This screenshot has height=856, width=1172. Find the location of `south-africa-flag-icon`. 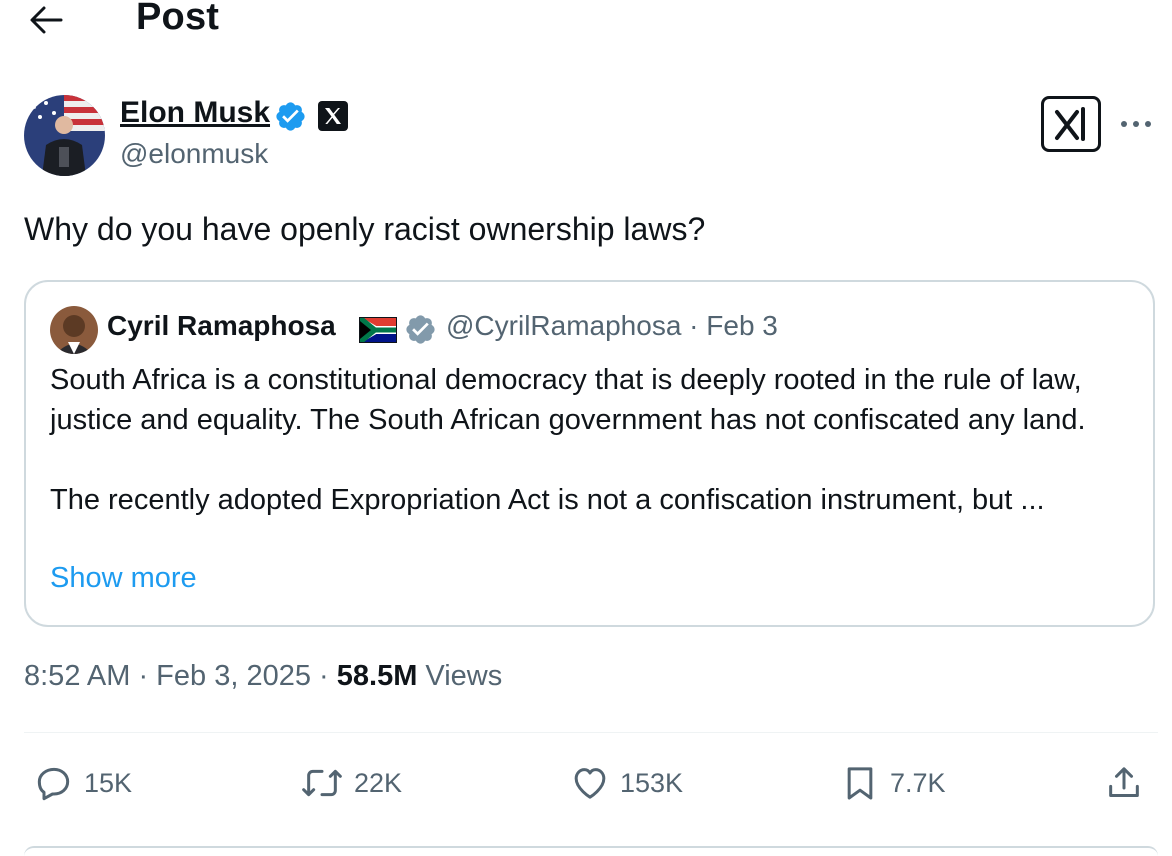

south-africa-flag-icon is located at coordinates (377, 330).